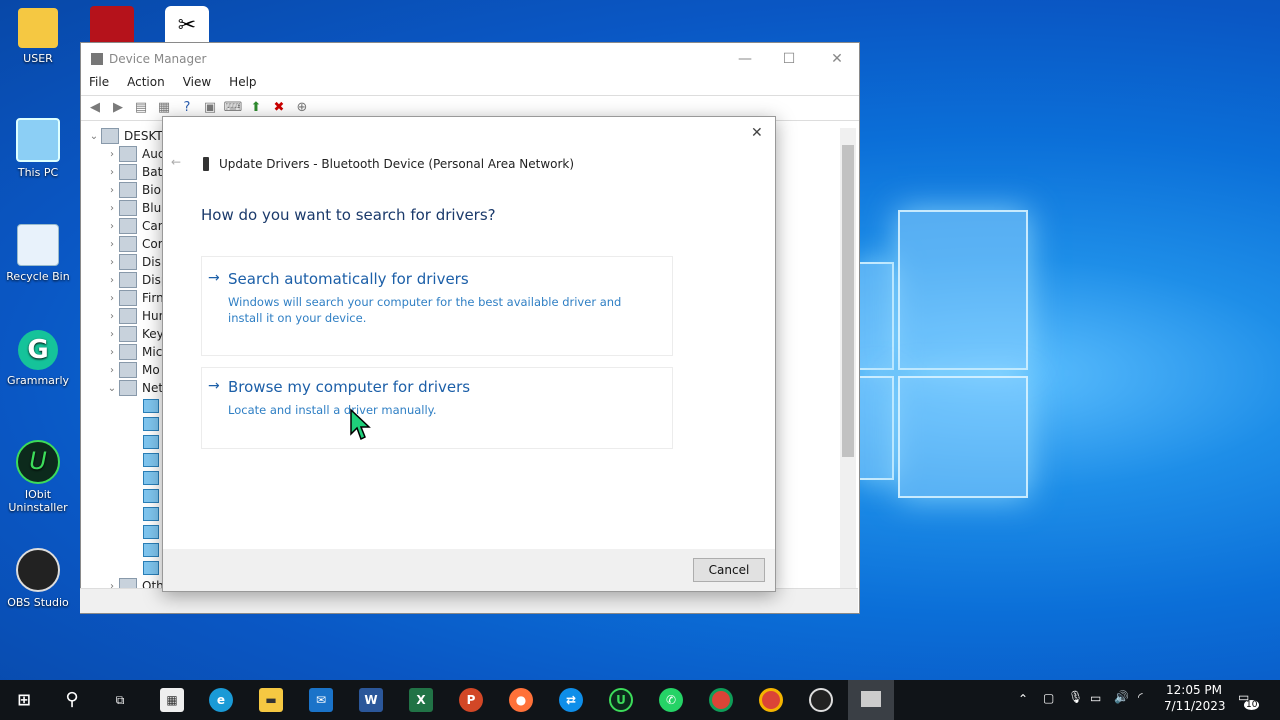 The image size is (1280, 720). I want to click on word-icon: W, so click(371, 700).